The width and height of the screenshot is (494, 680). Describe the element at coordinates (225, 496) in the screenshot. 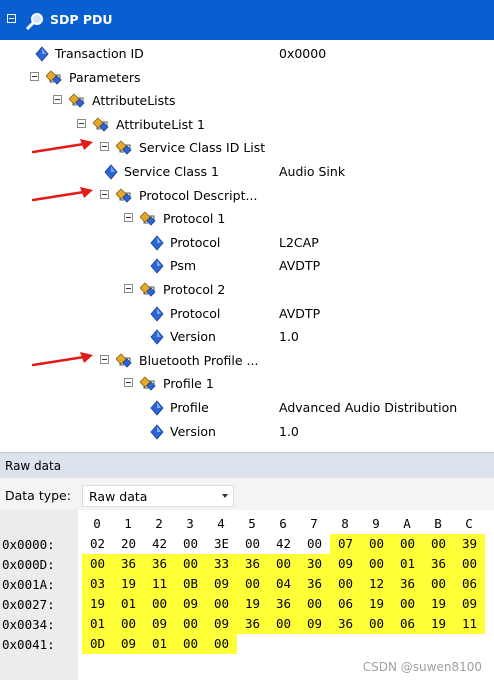

I see `chevron-down-icon` at that location.